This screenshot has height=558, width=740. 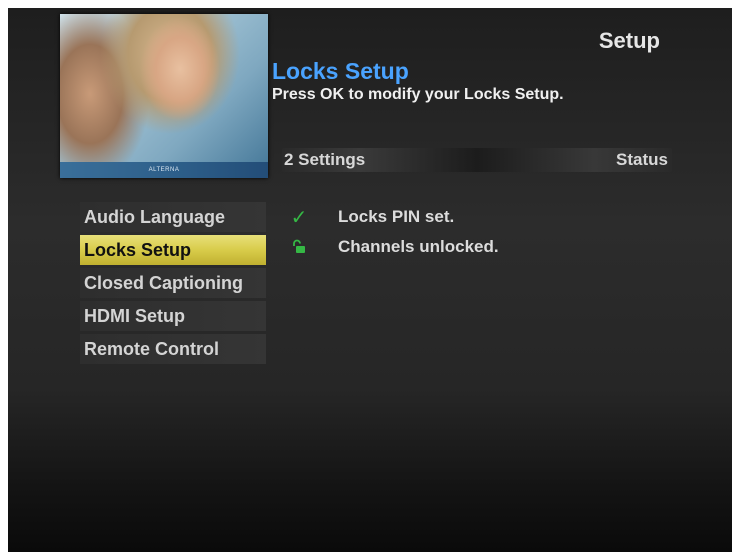 I want to click on unlocked-padlock-icon, so click(x=299, y=247).